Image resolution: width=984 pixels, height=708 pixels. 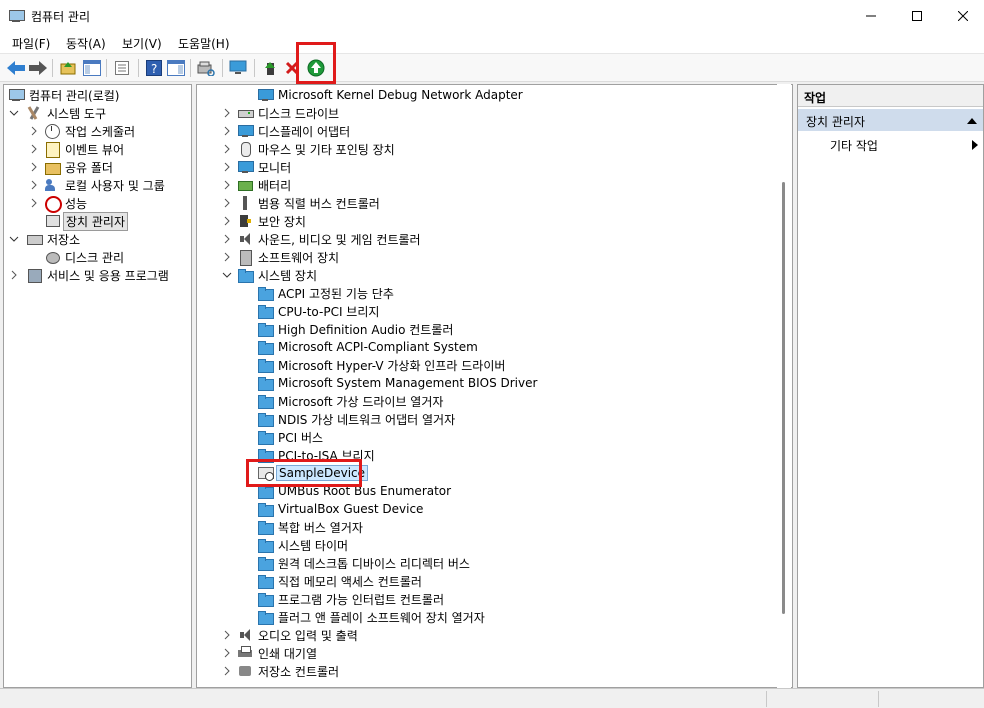 I want to click on category-system: 시스템 장치, so click(x=270, y=275).